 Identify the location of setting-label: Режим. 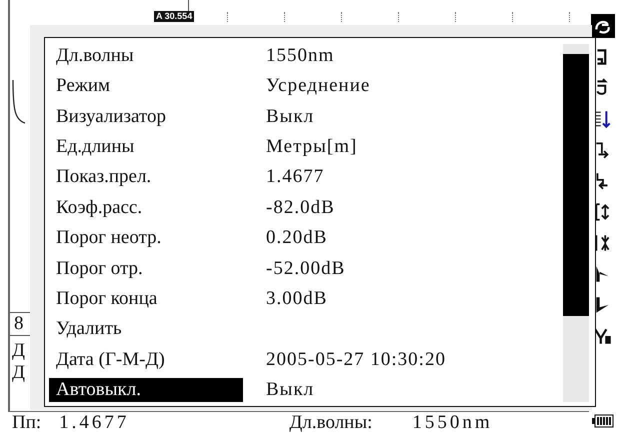
(146, 86).